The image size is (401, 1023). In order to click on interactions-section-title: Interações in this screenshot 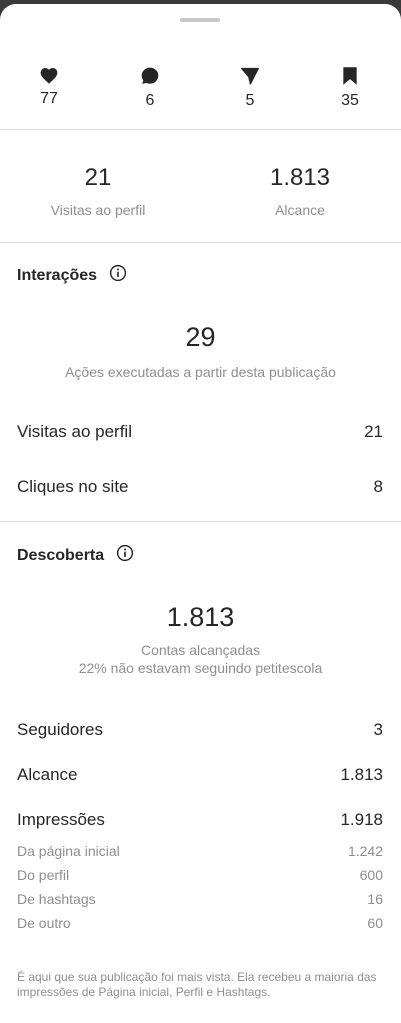, I will do `click(72, 275)`.